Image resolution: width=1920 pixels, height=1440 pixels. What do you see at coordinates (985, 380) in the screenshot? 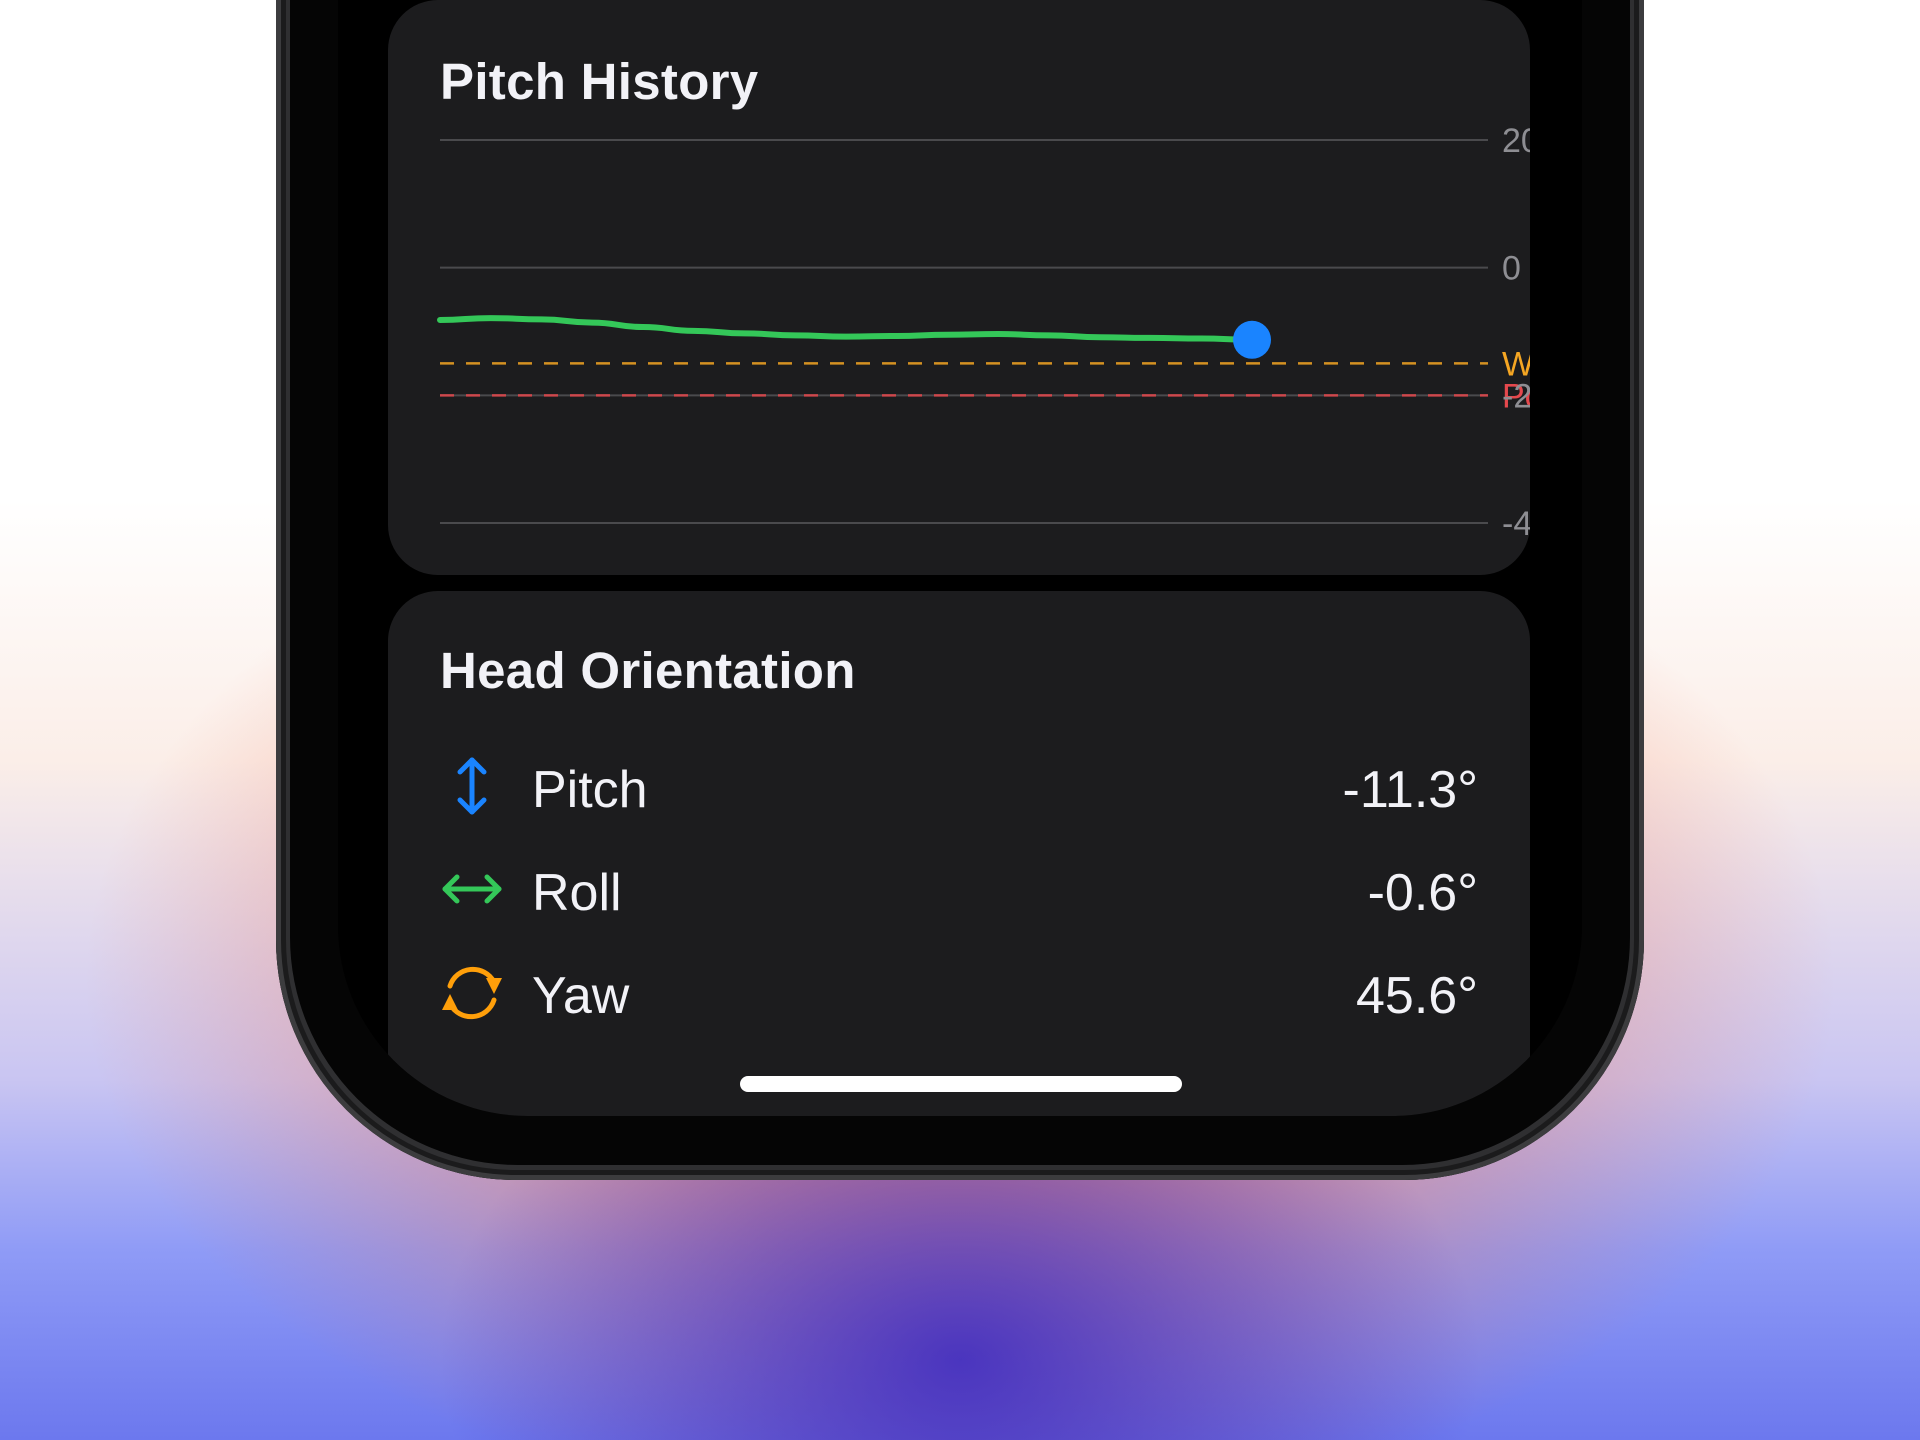
I see `chart-thresholds: WarninPoor` at bounding box center [985, 380].